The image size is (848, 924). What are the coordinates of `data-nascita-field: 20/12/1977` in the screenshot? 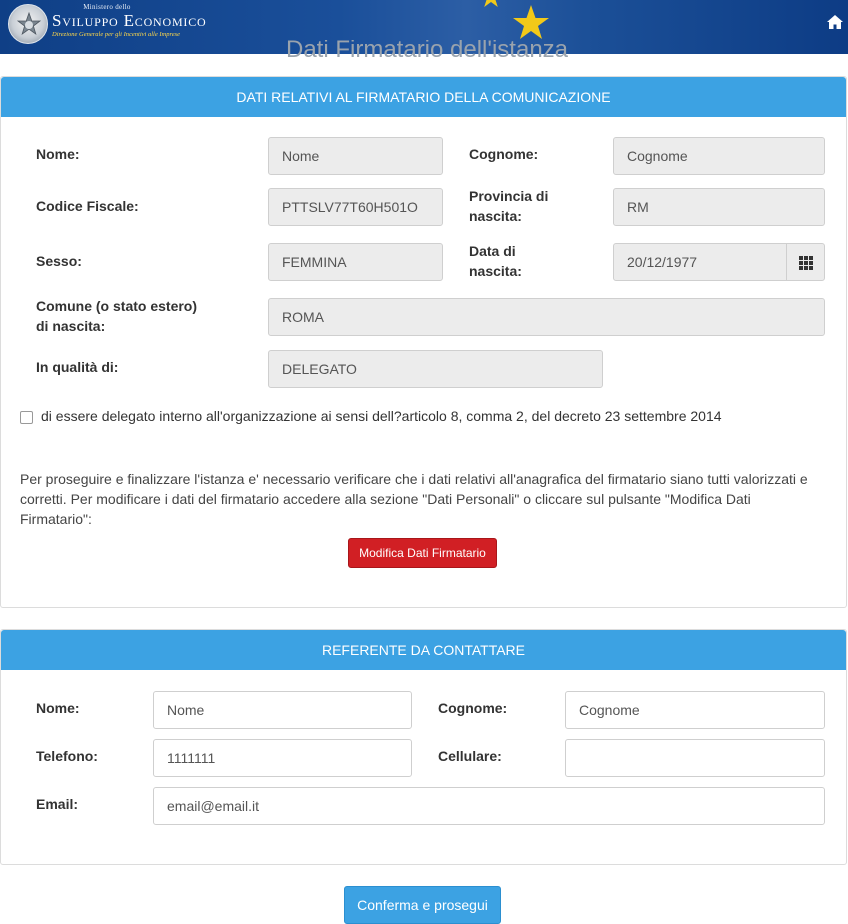 It's located at (700, 262).